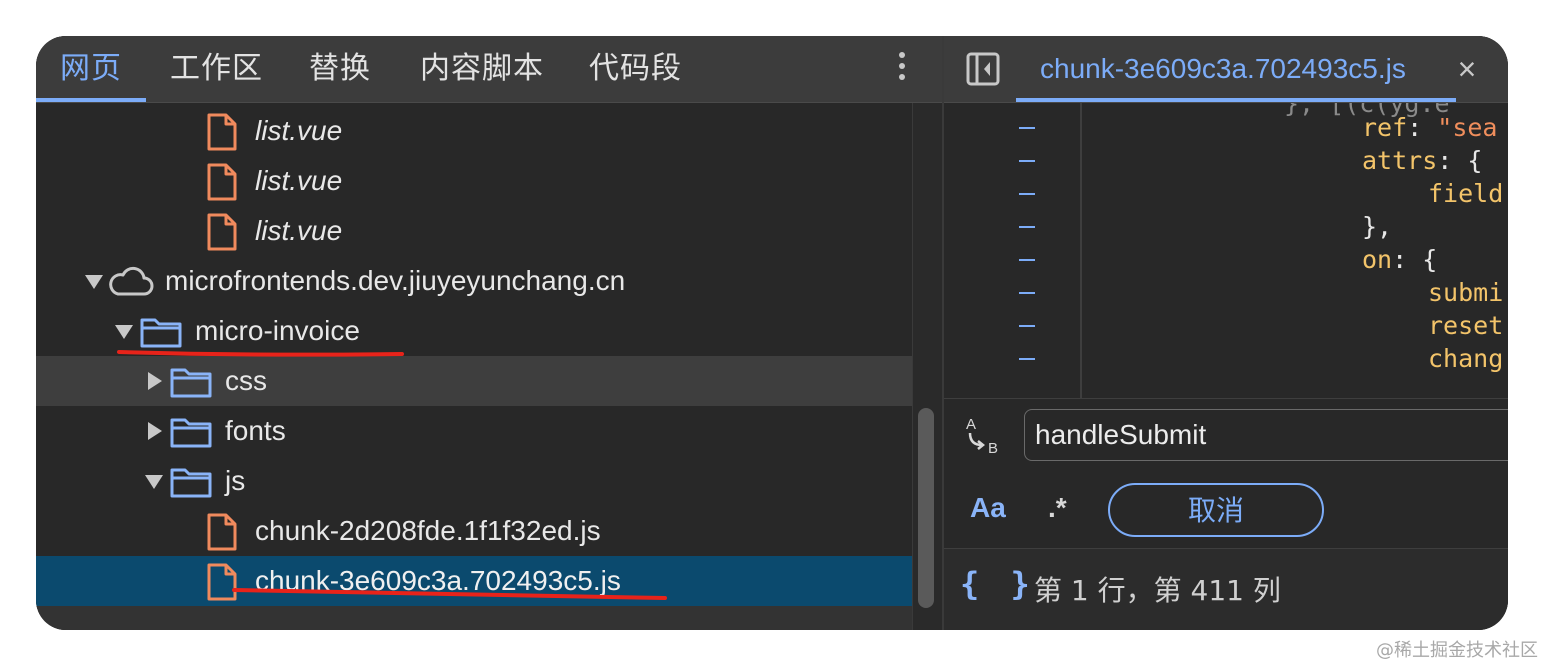 Image resolution: width=1544 pixels, height=665 pixels. Describe the element at coordinates (1466, 193) in the screenshot. I see `code-line: field` at that location.